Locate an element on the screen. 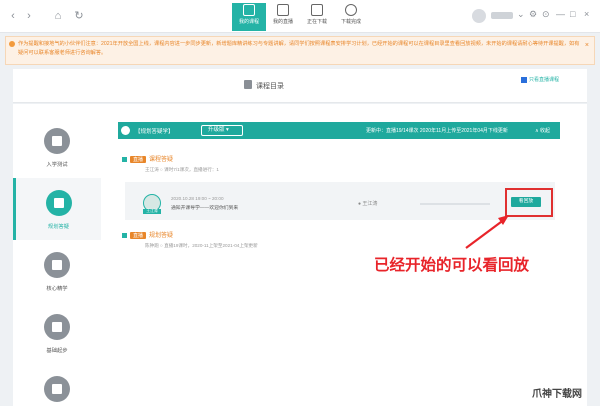  sidebar-item-basics: 基础起步 is located at coordinates (57, 333).